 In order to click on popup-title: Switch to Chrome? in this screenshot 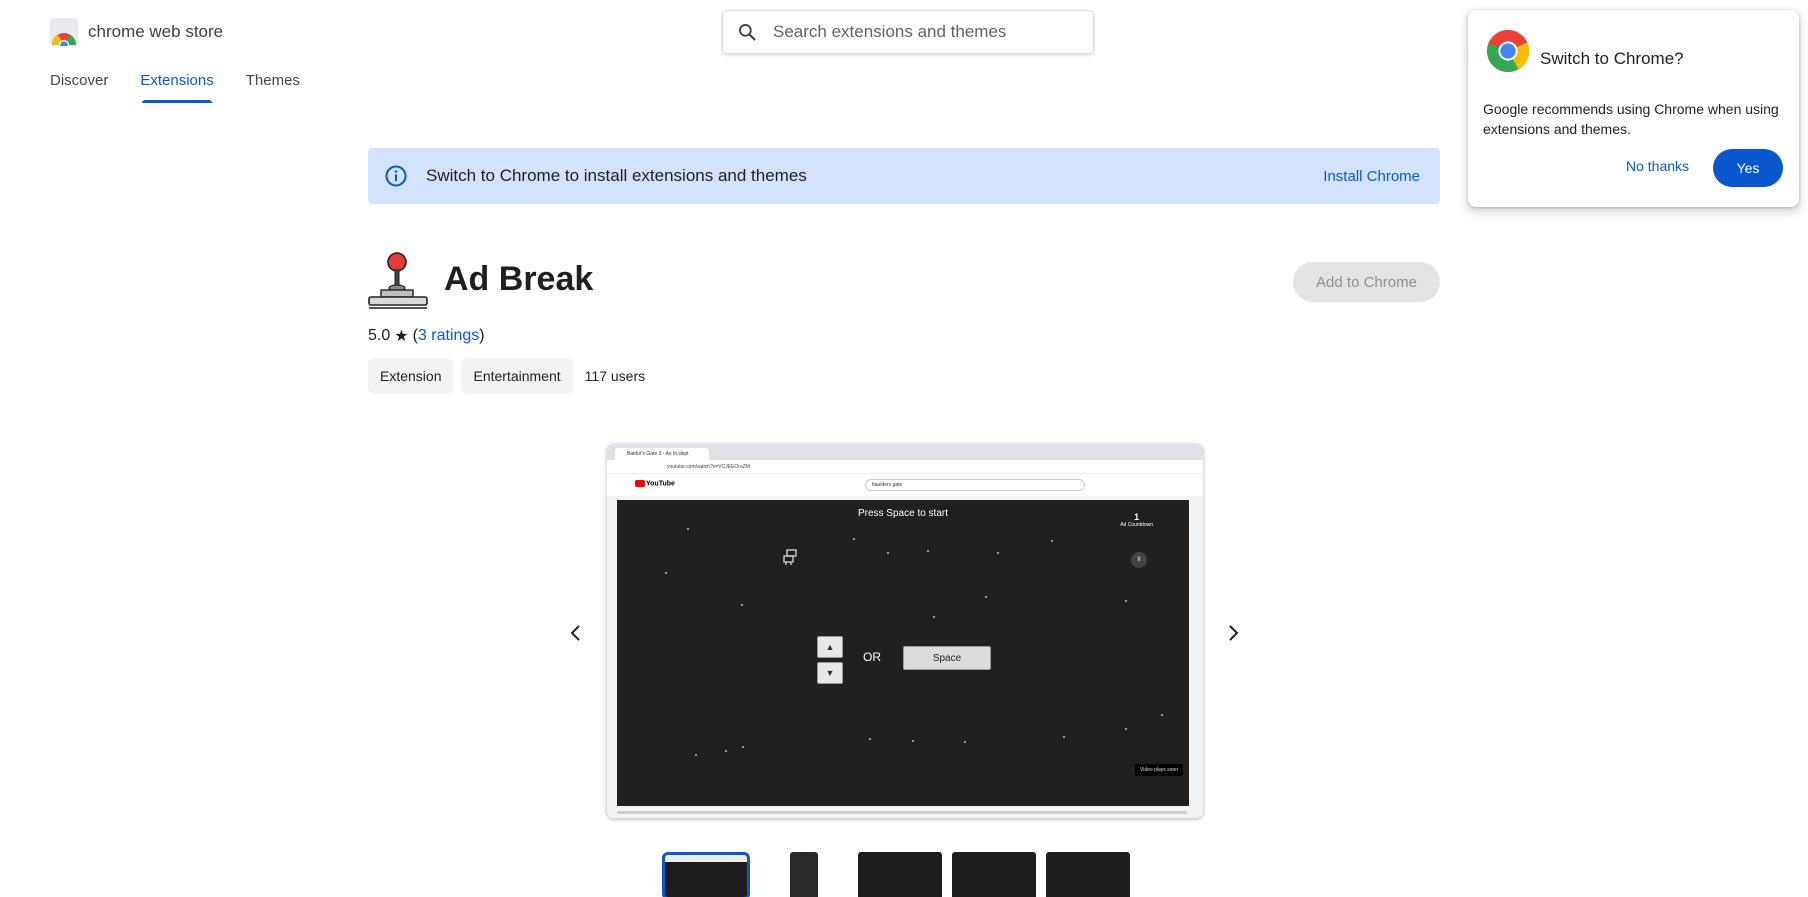, I will do `click(1612, 58)`.